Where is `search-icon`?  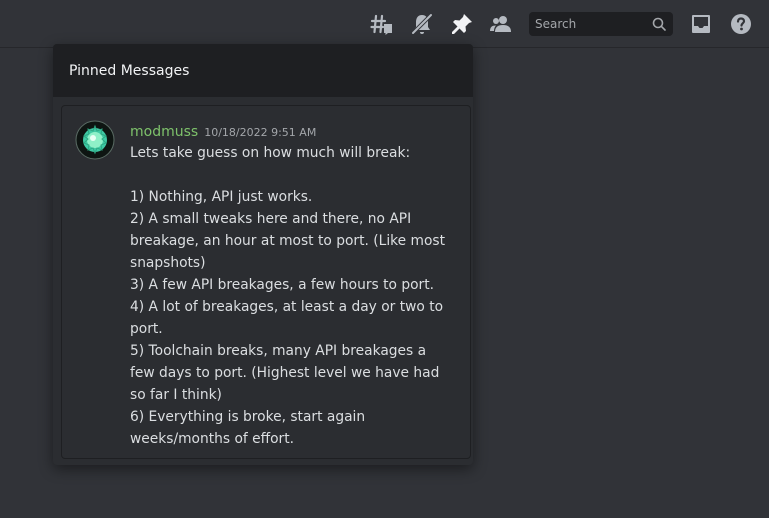 search-icon is located at coordinates (659, 24).